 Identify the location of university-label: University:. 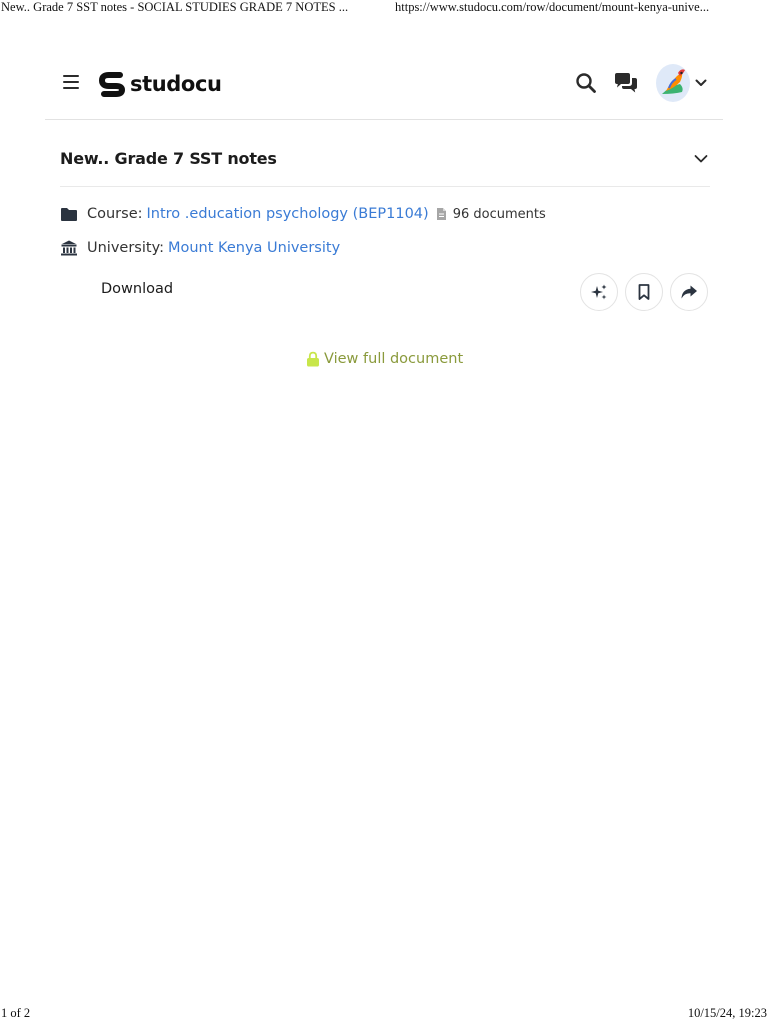
(125, 248).